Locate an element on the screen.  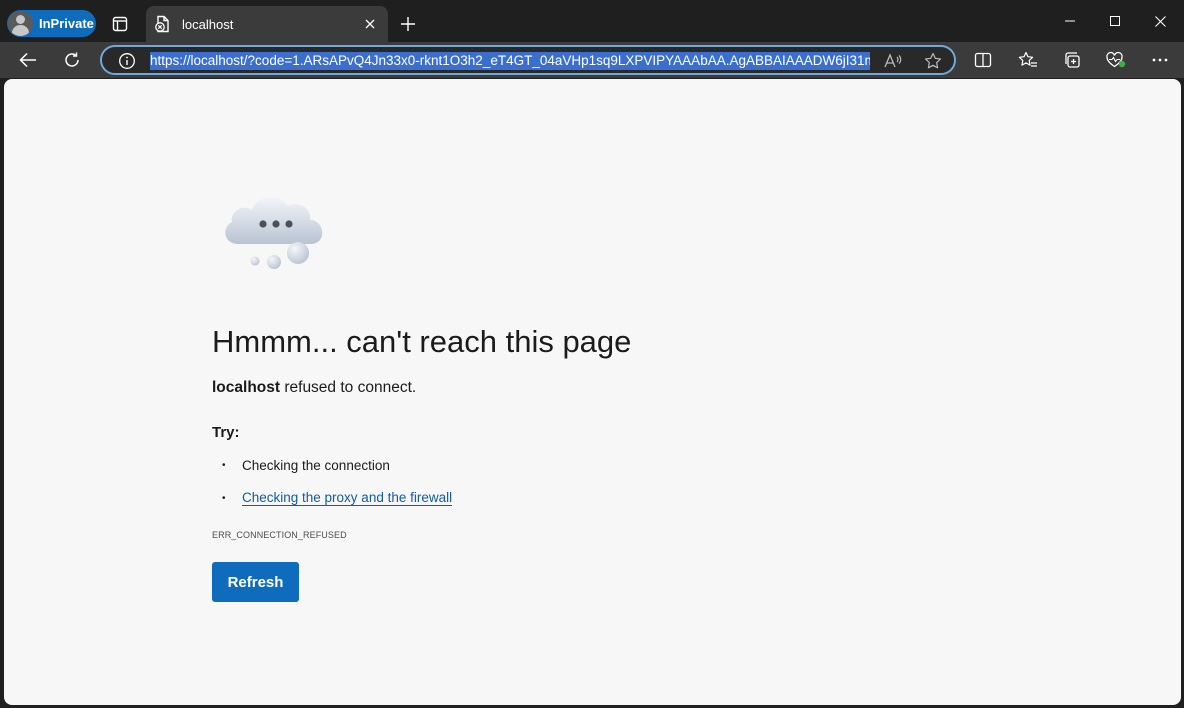
try-label: Try: is located at coordinates (226, 432).